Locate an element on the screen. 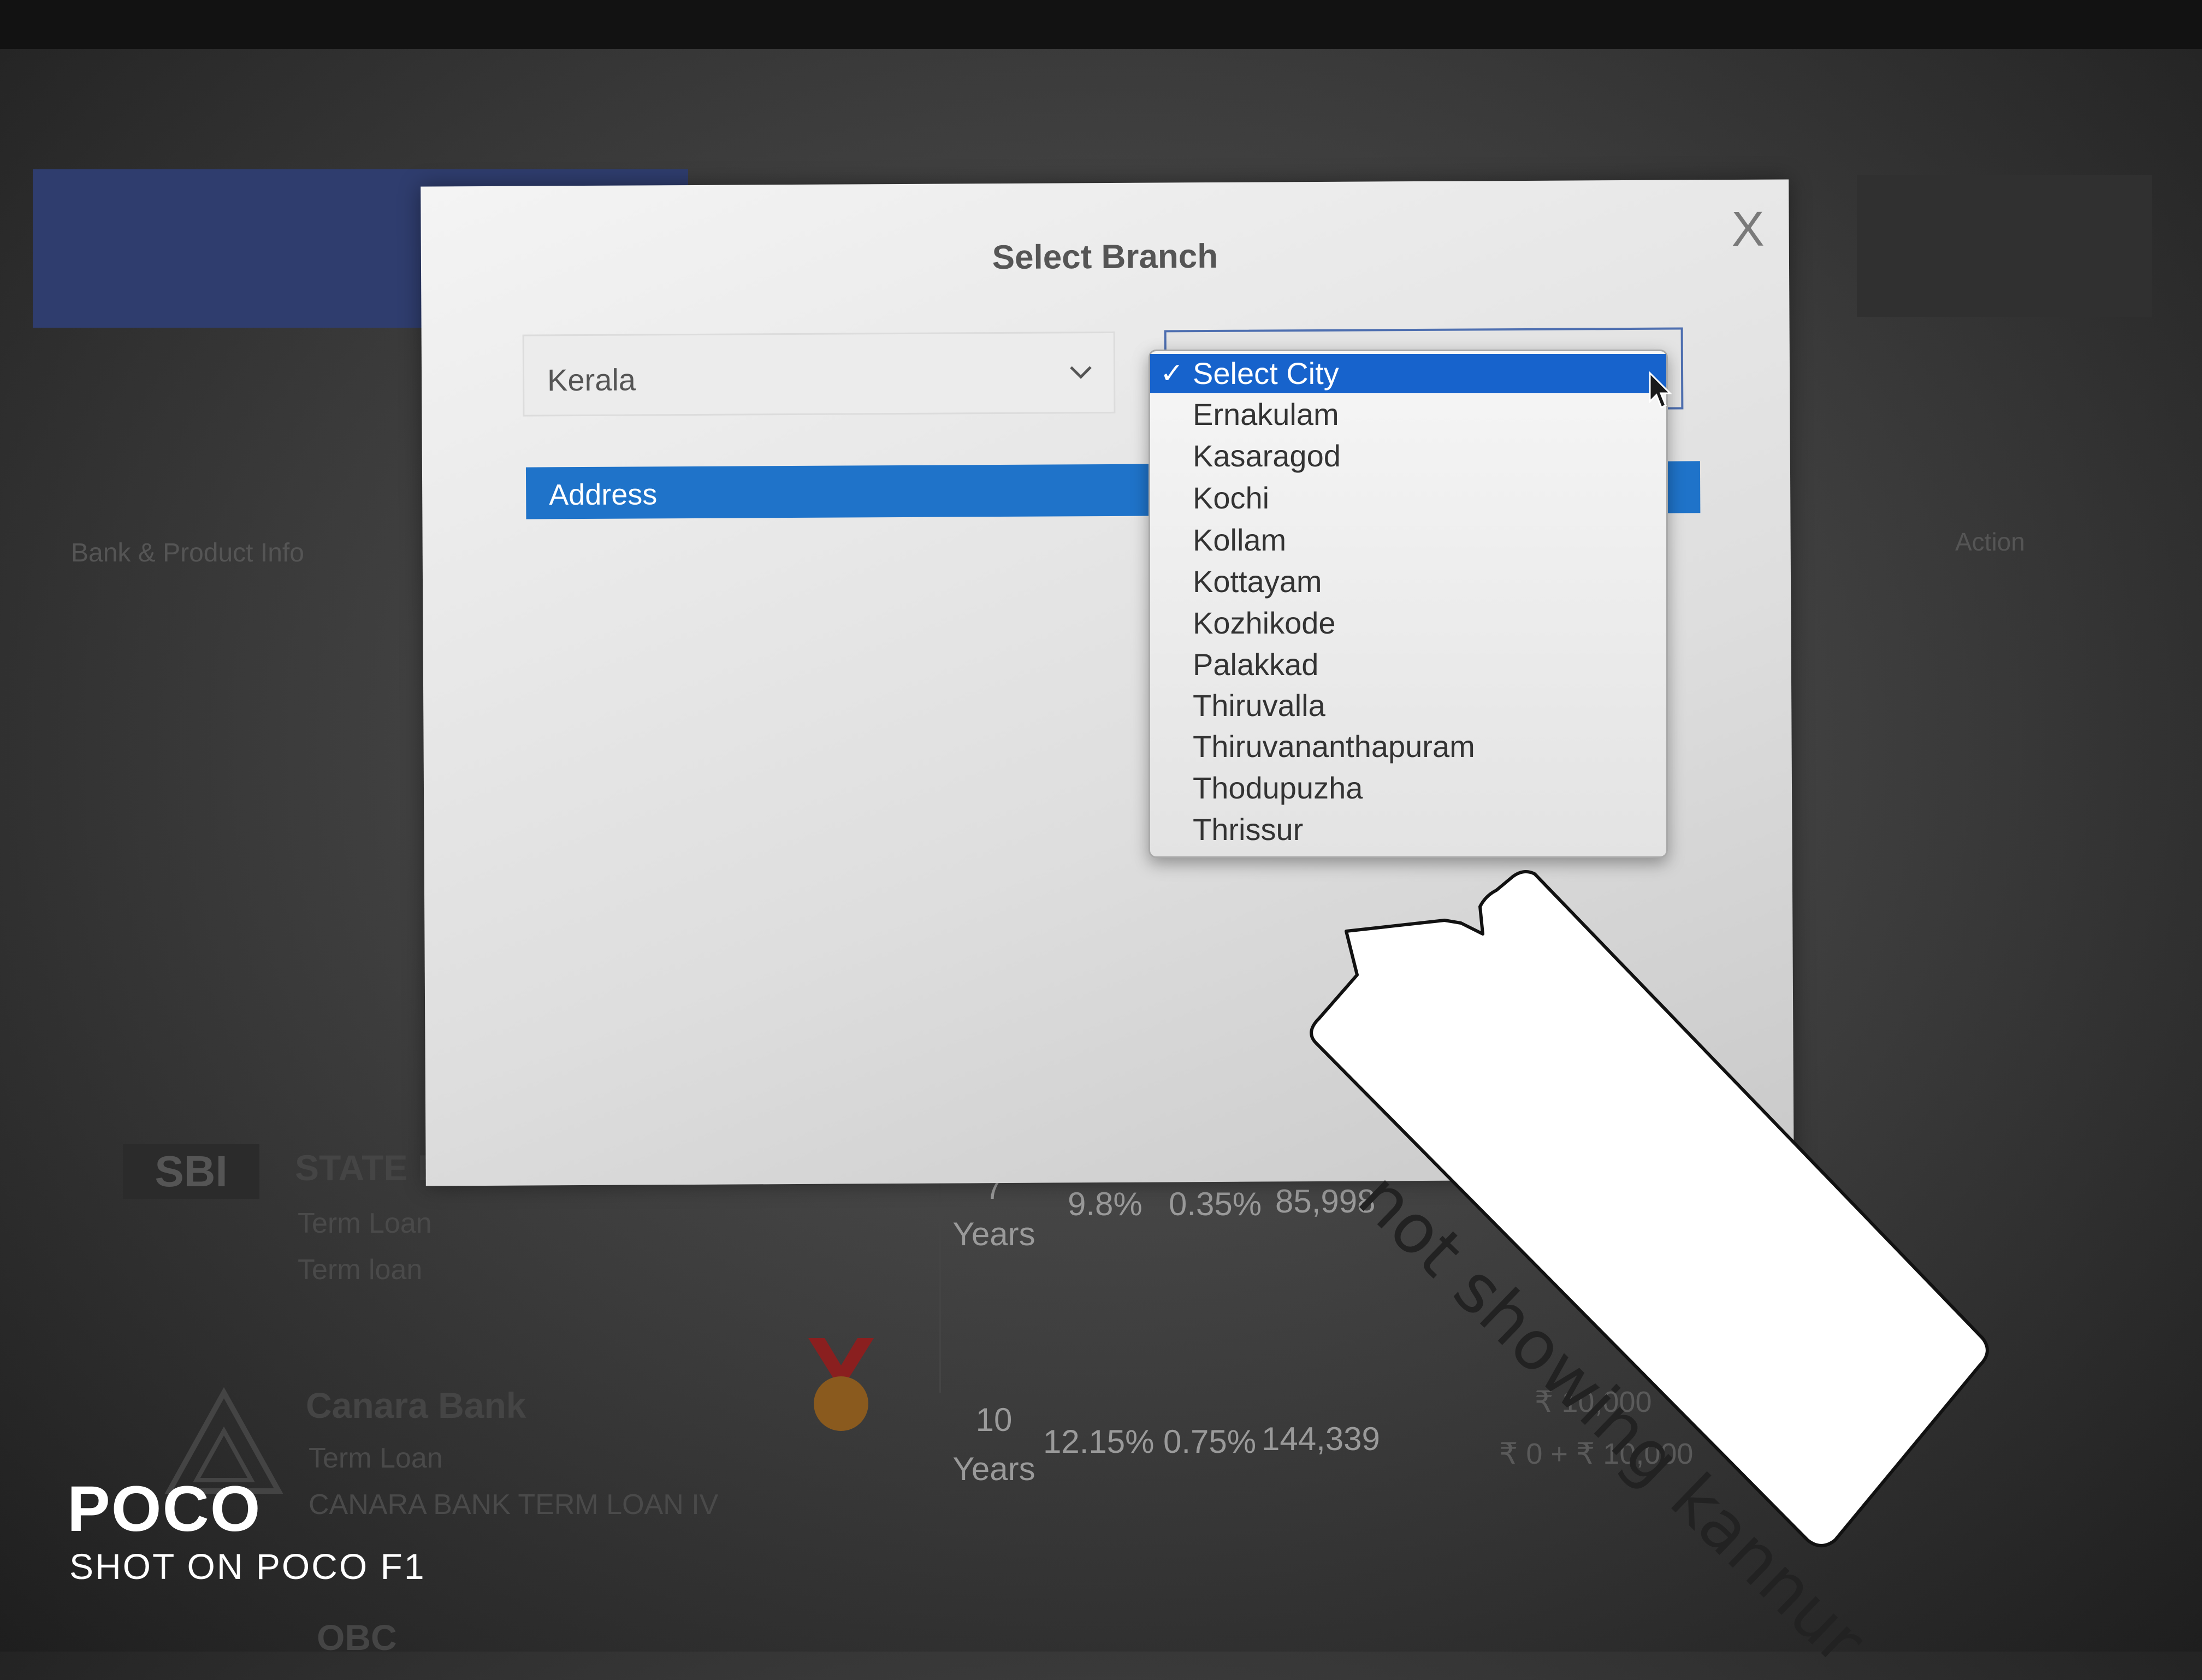  city-option-kasaragod: Kasaragod is located at coordinates (1408, 456).